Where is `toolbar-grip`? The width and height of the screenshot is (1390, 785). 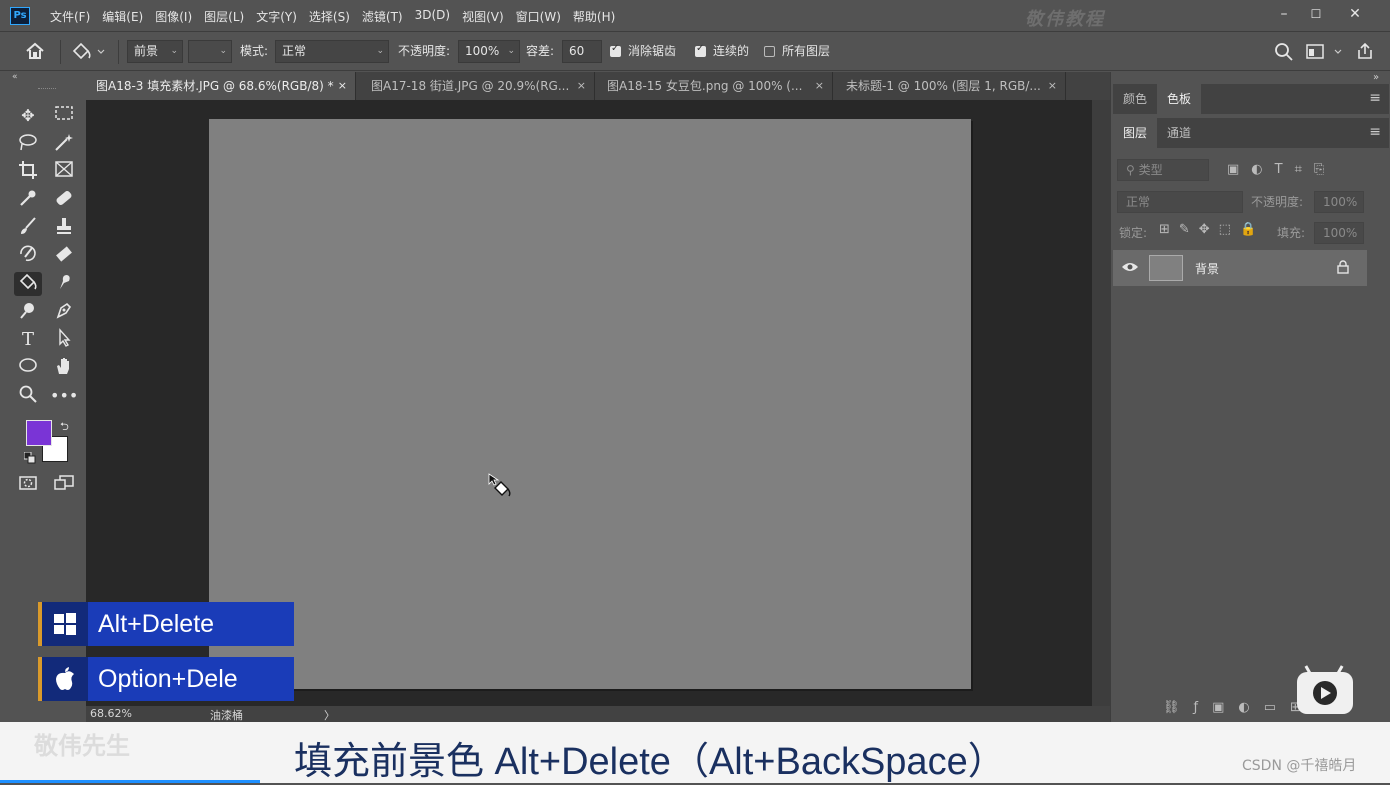 toolbar-grip is located at coordinates (47, 89).